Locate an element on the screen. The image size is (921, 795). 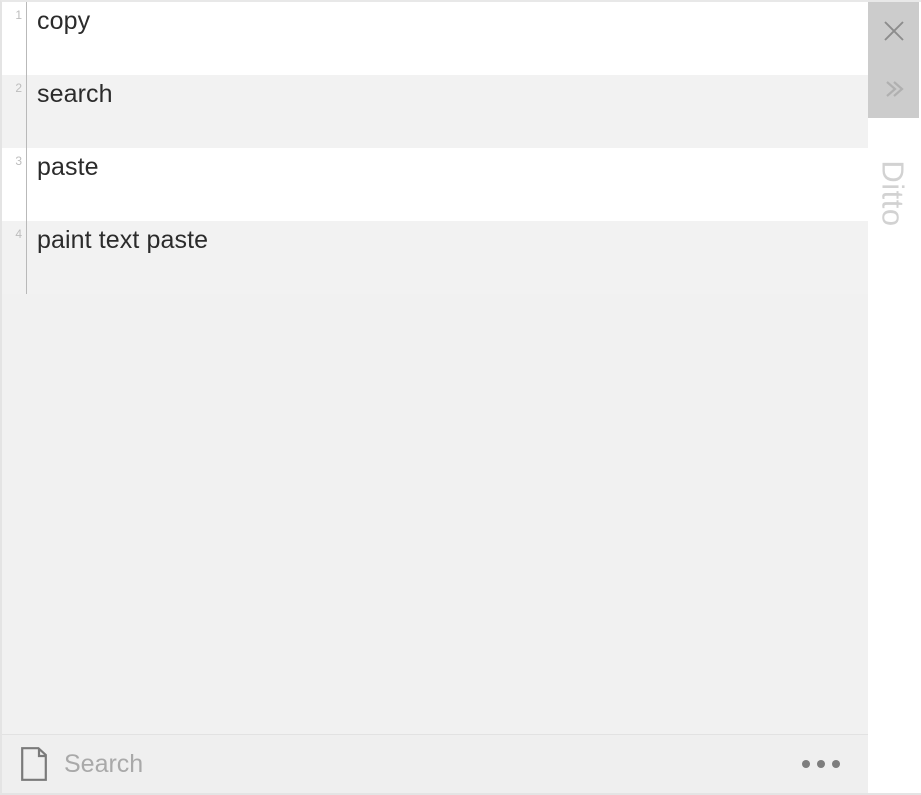
side-strip: Ditto is located at coordinates (893, 397).